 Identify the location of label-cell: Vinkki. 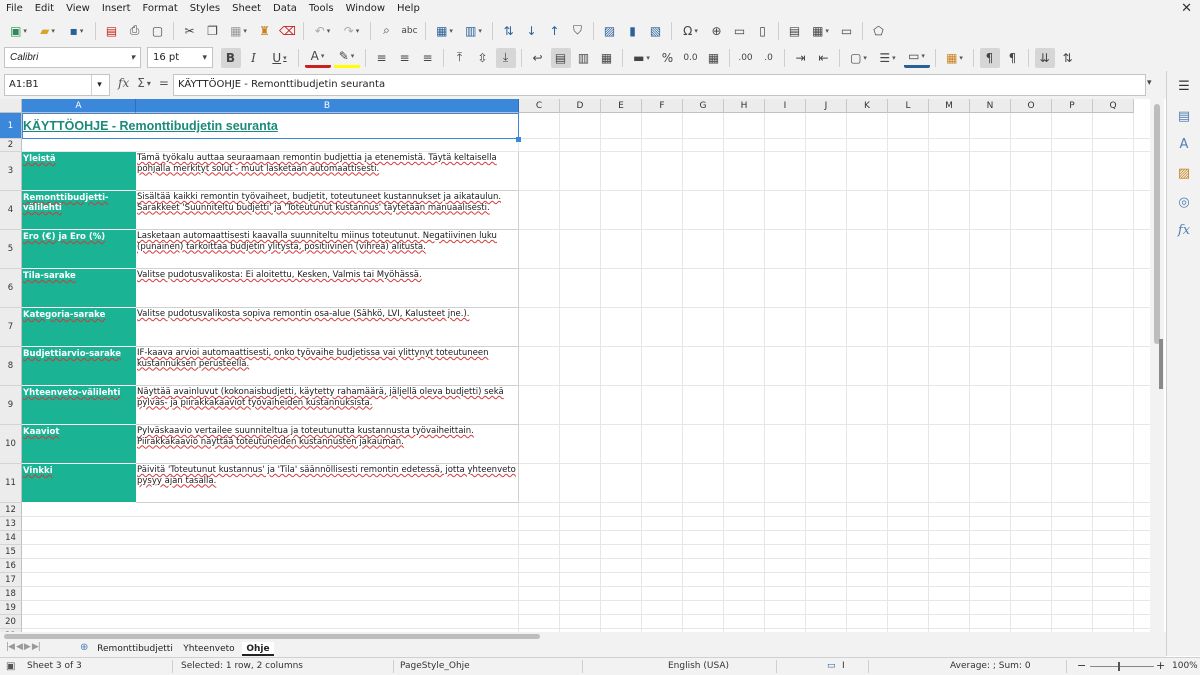
(79, 483).